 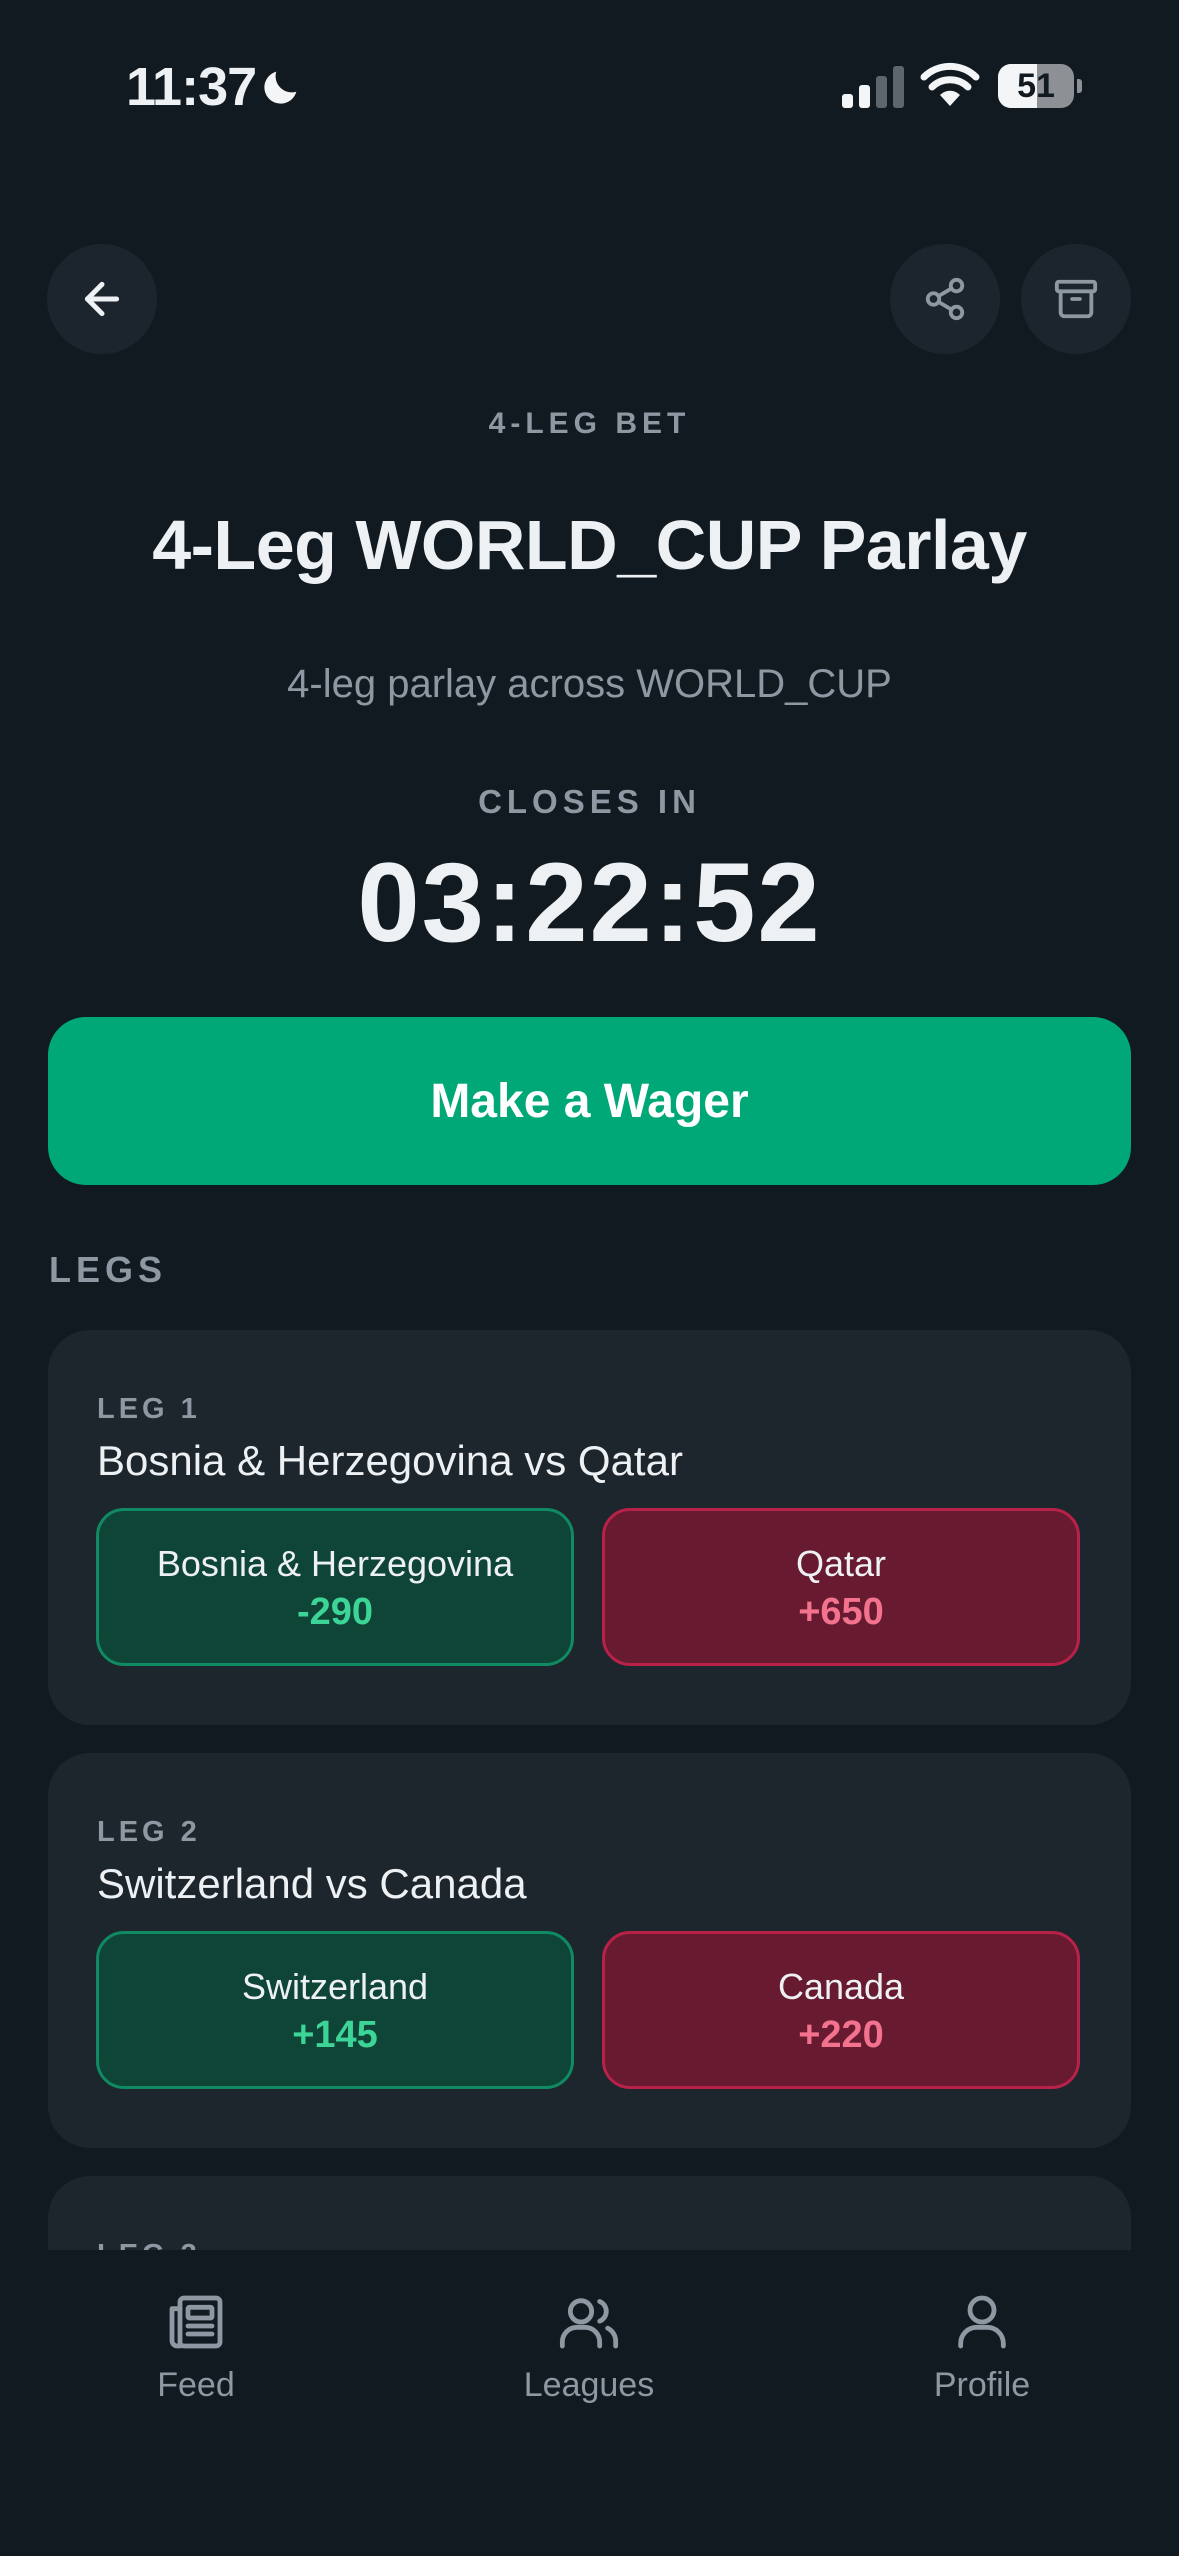 What do you see at coordinates (196, 2385) in the screenshot?
I see `nav-label-feed: Feed` at bounding box center [196, 2385].